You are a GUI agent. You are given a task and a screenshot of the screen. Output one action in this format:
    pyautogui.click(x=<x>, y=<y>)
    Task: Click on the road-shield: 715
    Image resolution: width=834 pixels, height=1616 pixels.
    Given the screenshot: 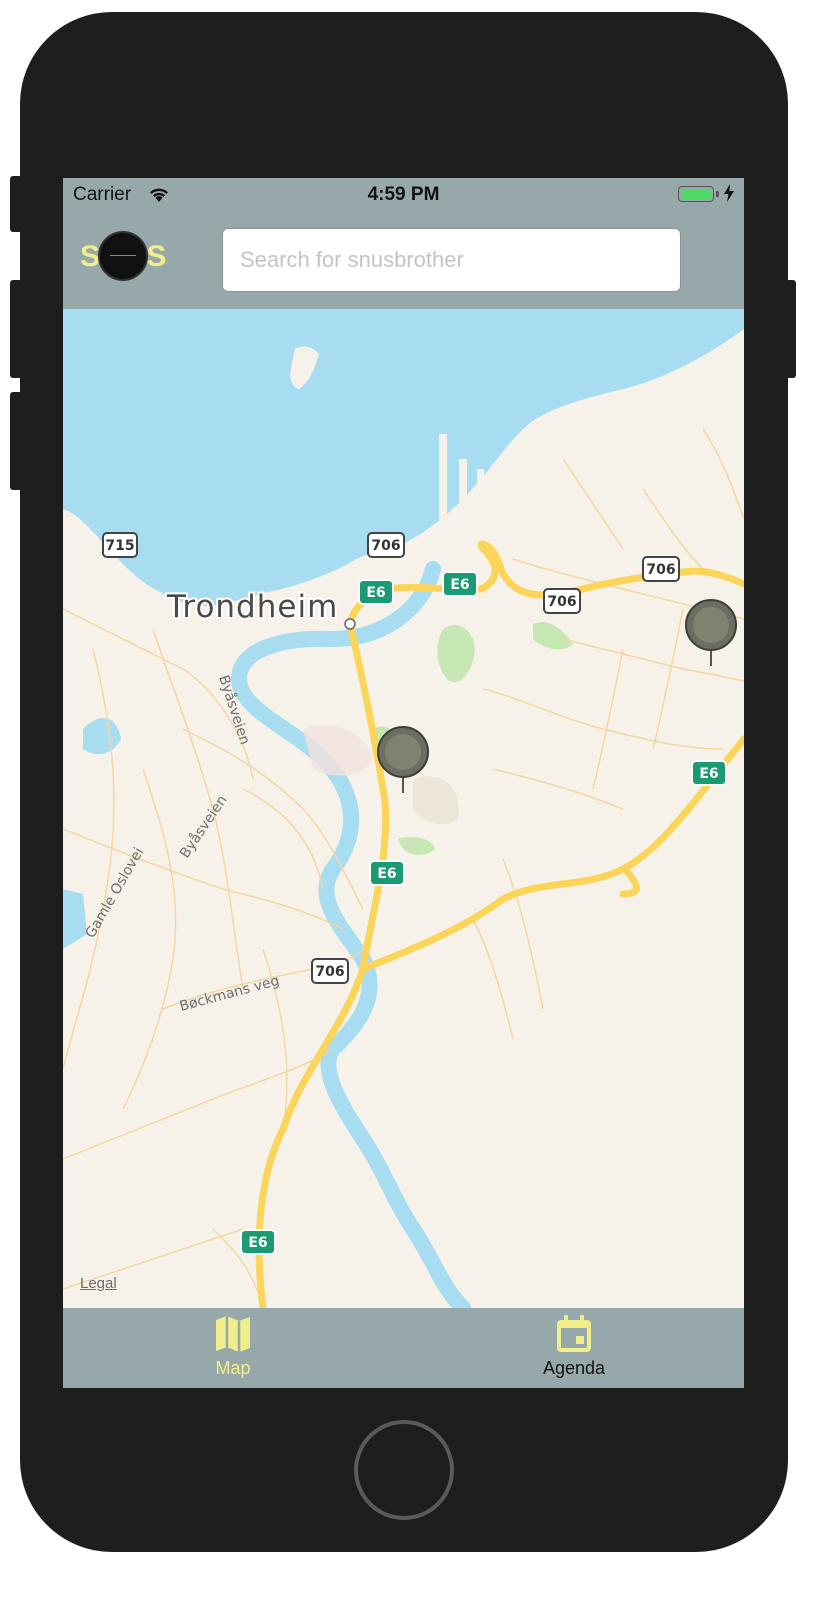 What is the action you would take?
    pyautogui.click(x=120, y=545)
    